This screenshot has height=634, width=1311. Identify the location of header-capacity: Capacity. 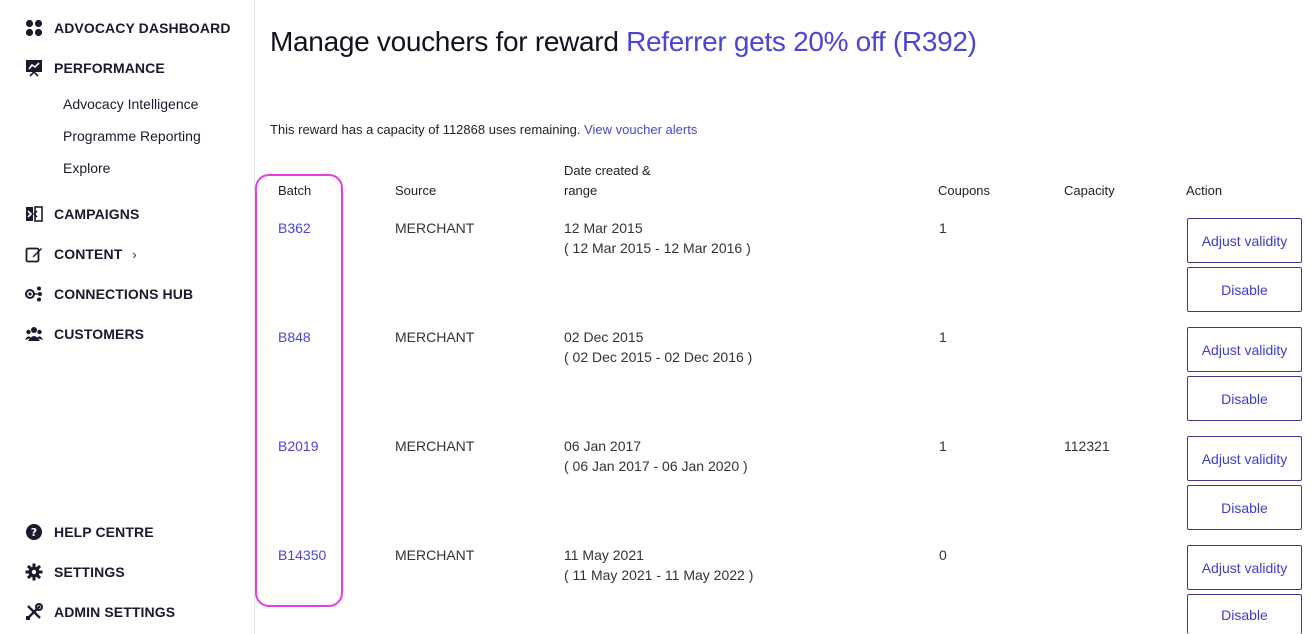
(1089, 190).